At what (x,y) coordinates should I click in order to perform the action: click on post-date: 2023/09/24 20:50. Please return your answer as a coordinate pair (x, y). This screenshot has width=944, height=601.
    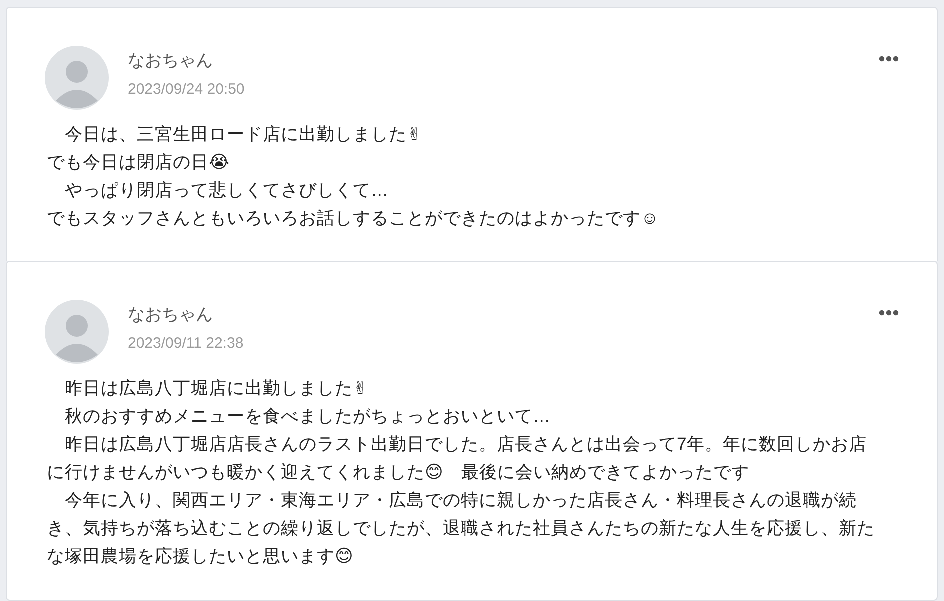
    Looking at the image, I should click on (186, 90).